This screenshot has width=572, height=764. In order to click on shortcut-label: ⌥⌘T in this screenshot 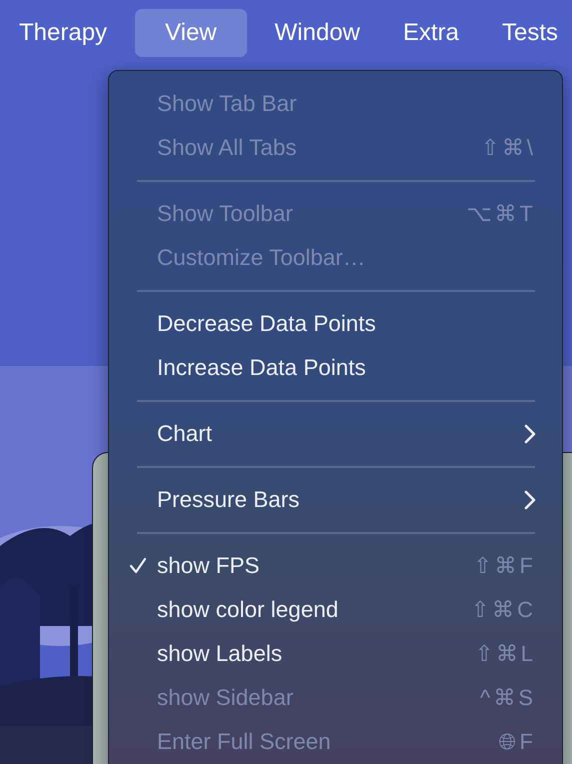, I will do `click(501, 214)`.